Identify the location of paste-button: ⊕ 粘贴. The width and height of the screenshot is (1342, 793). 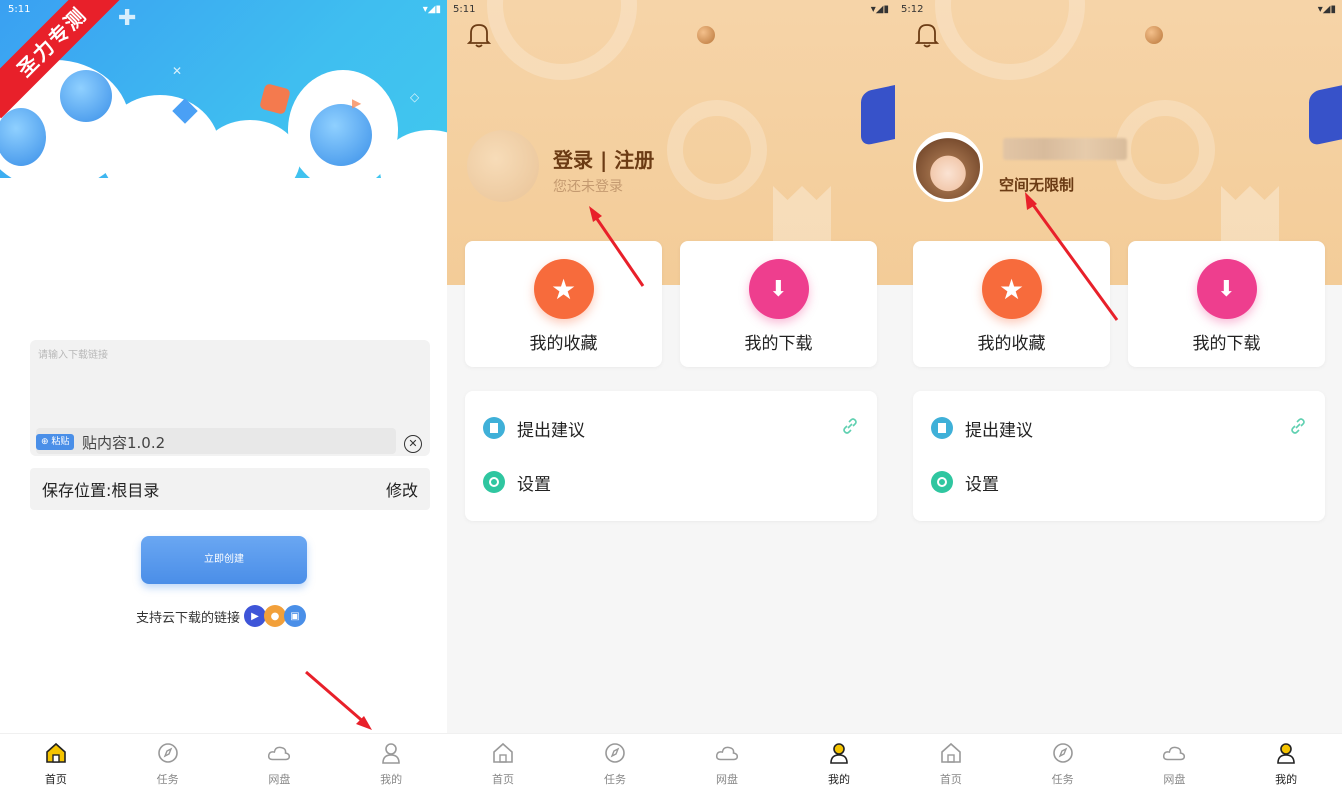
(55, 442).